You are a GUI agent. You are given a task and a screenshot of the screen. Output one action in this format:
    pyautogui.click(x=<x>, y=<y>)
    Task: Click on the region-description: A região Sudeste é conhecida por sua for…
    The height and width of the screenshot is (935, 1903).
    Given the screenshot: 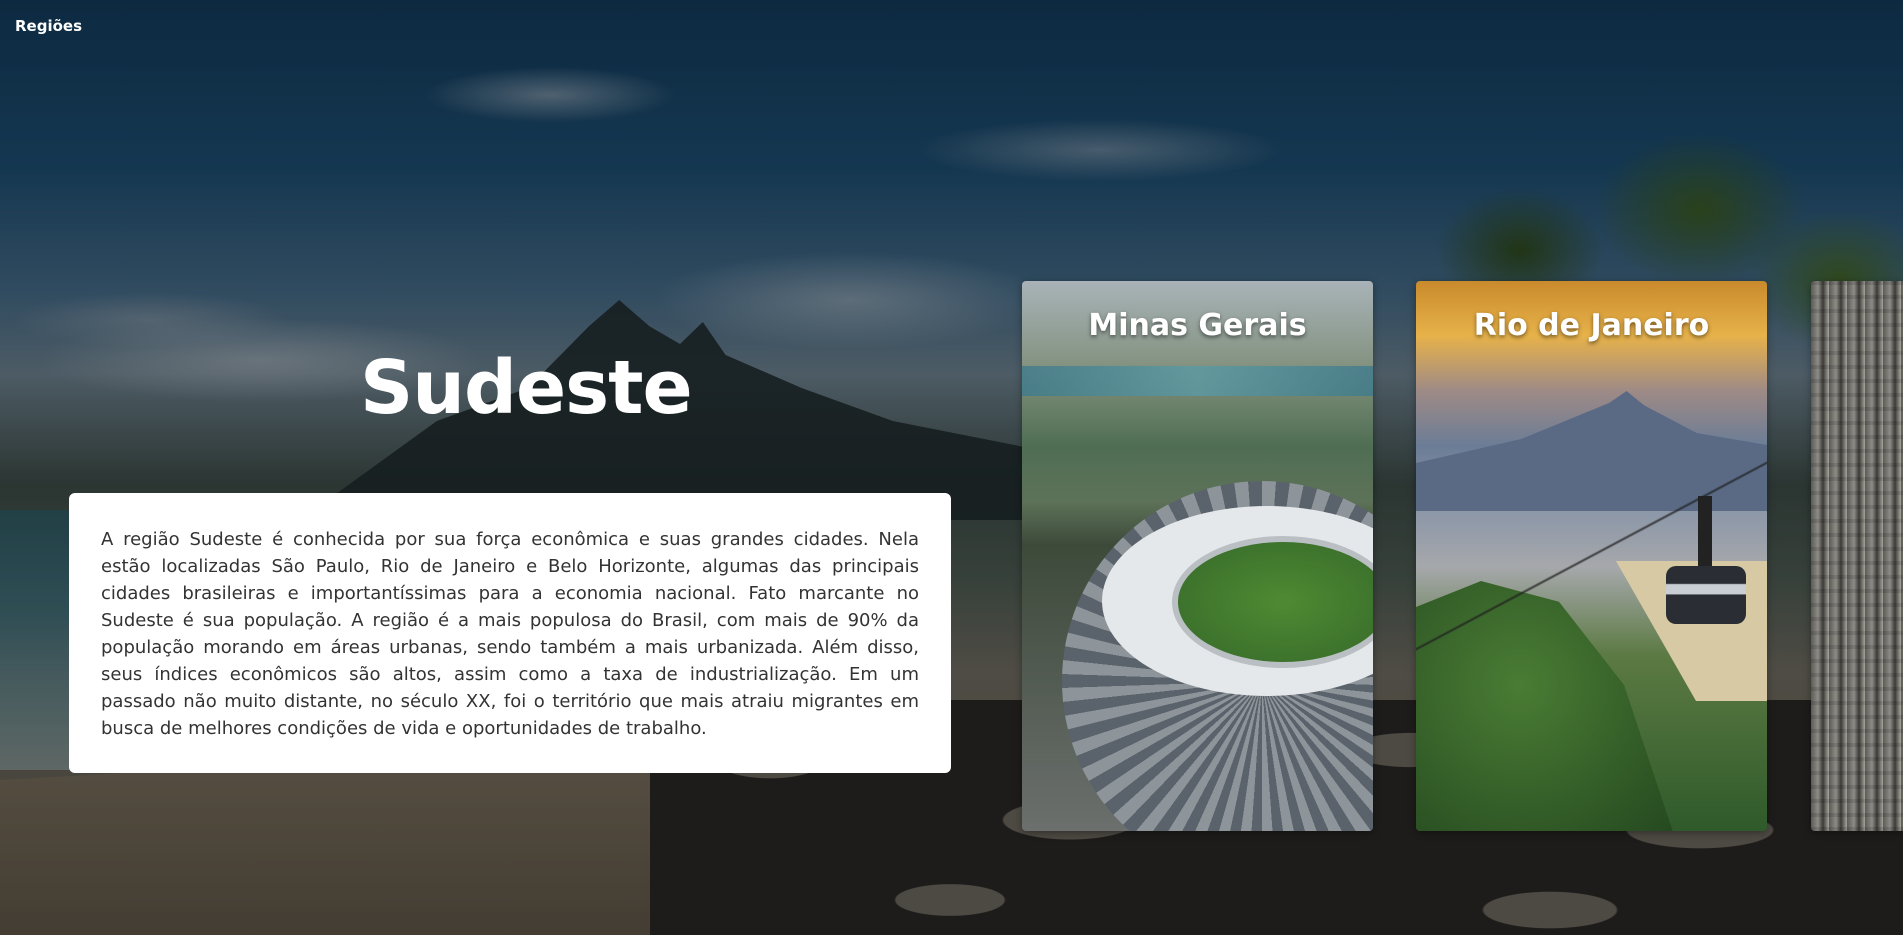 What is the action you would take?
    pyautogui.click(x=510, y=634)
    